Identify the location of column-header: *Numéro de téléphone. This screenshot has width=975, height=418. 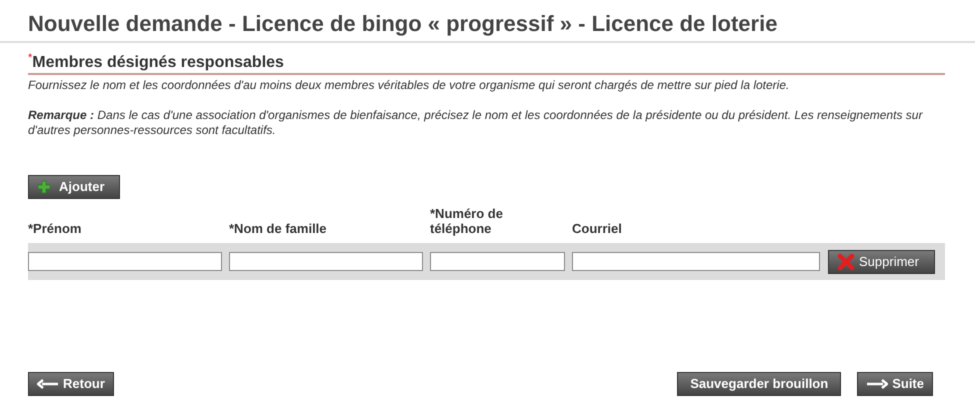
(467, 221).